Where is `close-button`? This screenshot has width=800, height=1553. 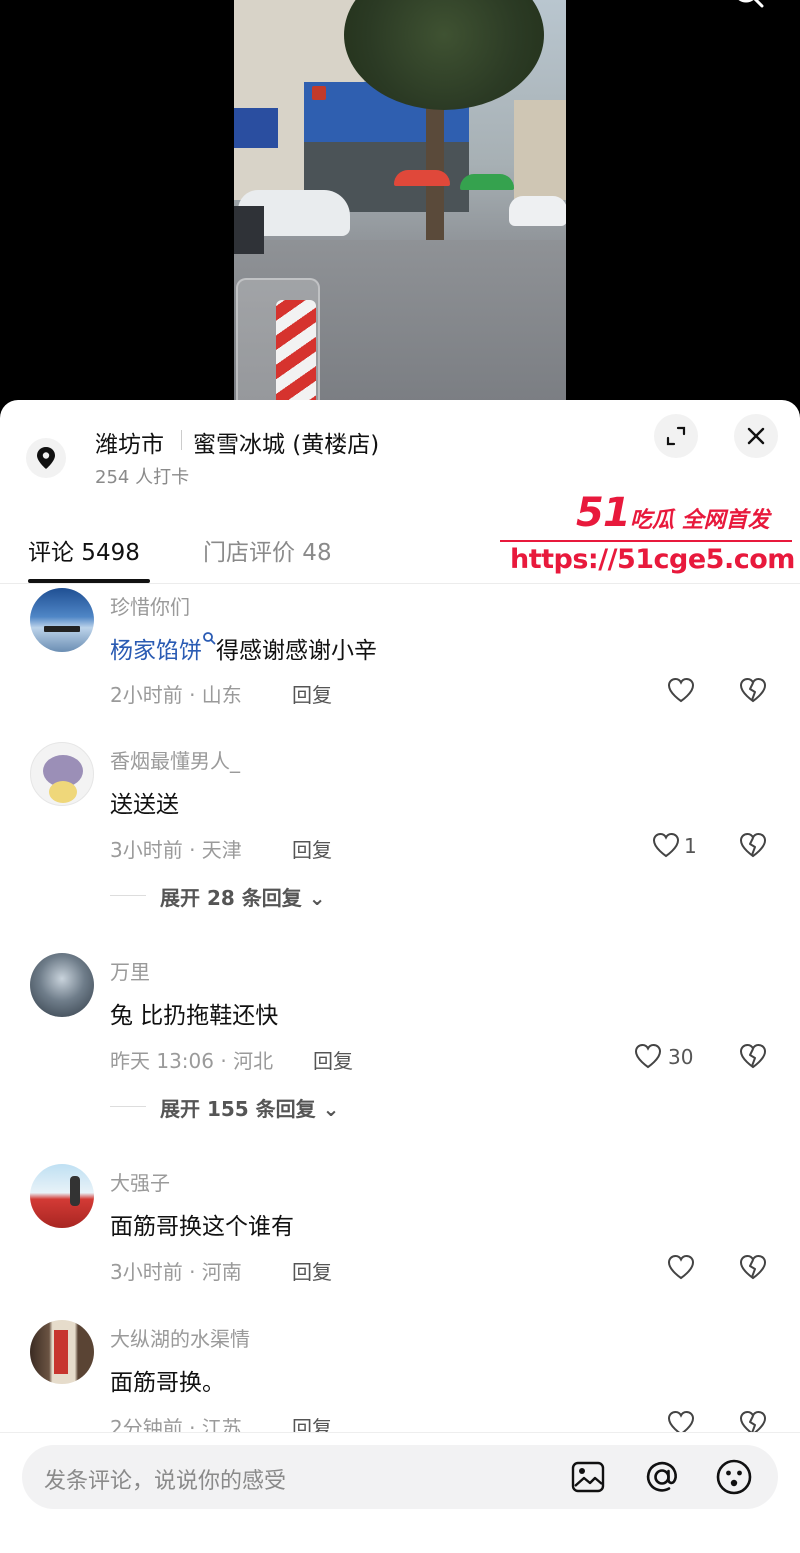 close-button is located at coordinates (756, 436).